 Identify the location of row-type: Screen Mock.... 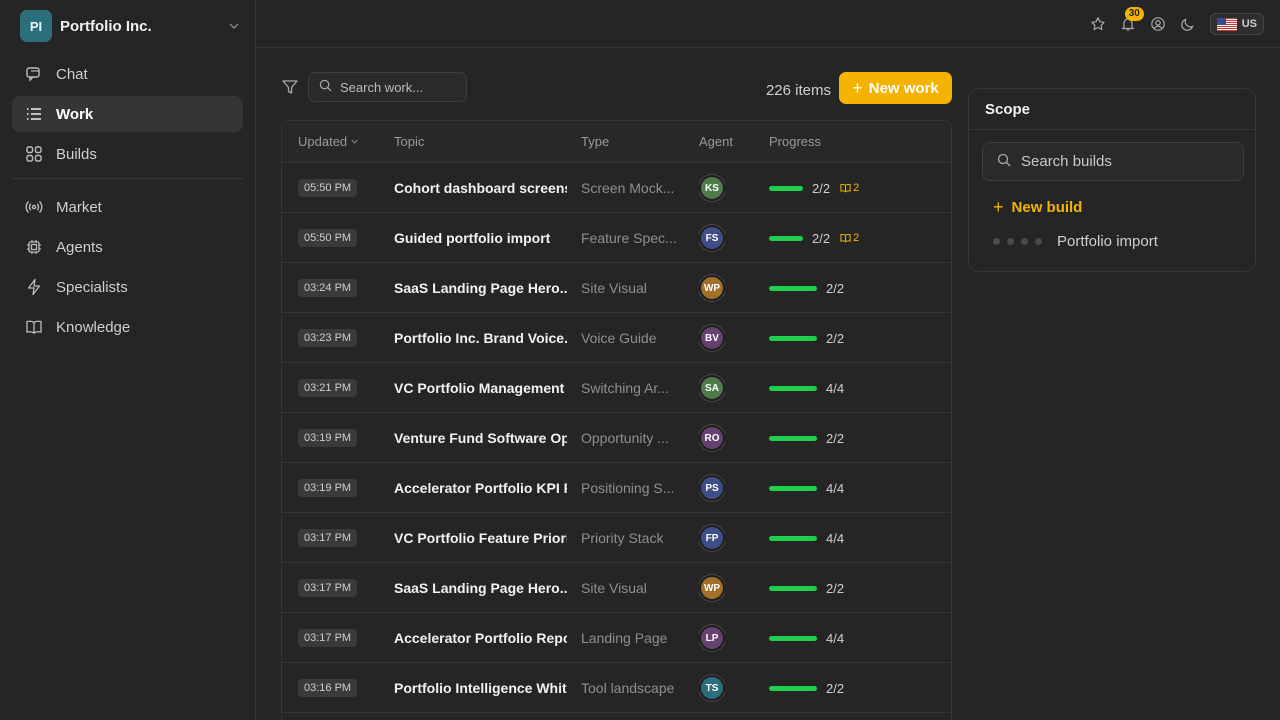
(628, 188).